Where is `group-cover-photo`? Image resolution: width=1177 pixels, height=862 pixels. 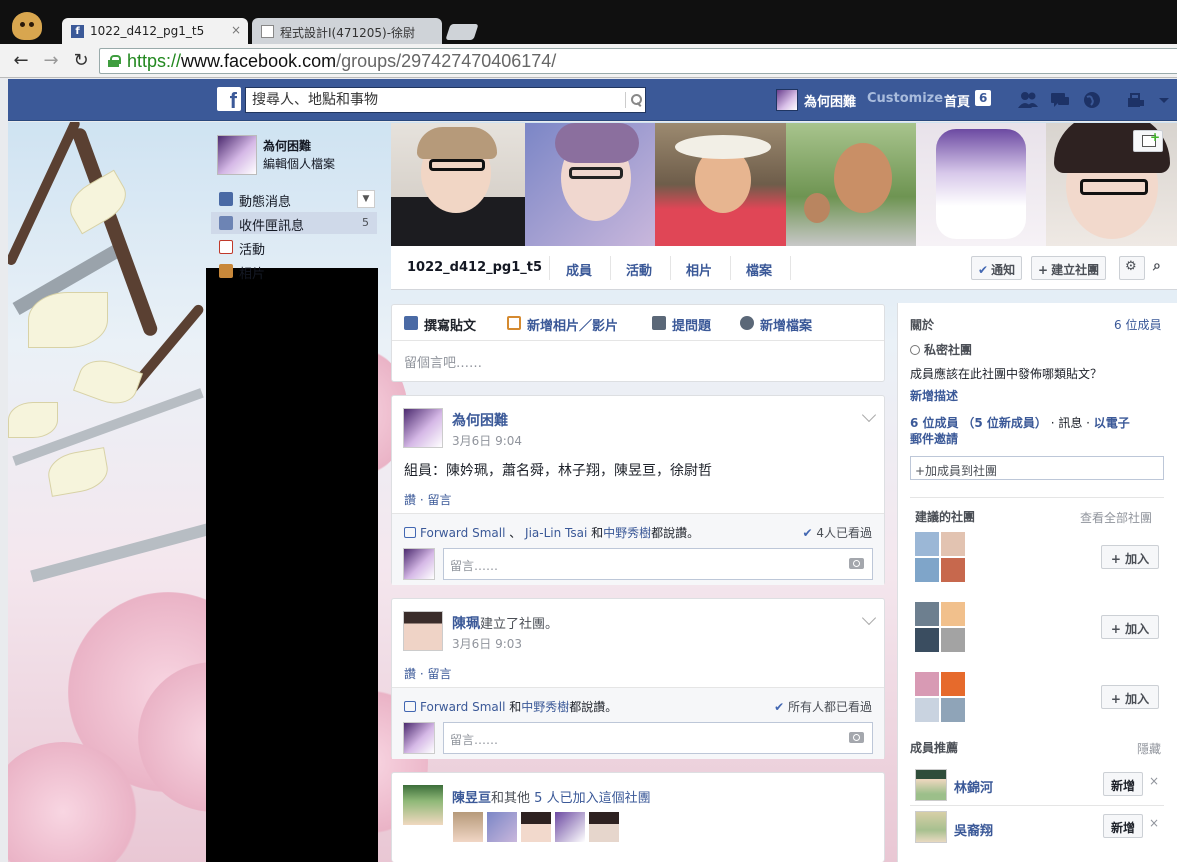 group-cover-photo is located at coordinates (784, 184).